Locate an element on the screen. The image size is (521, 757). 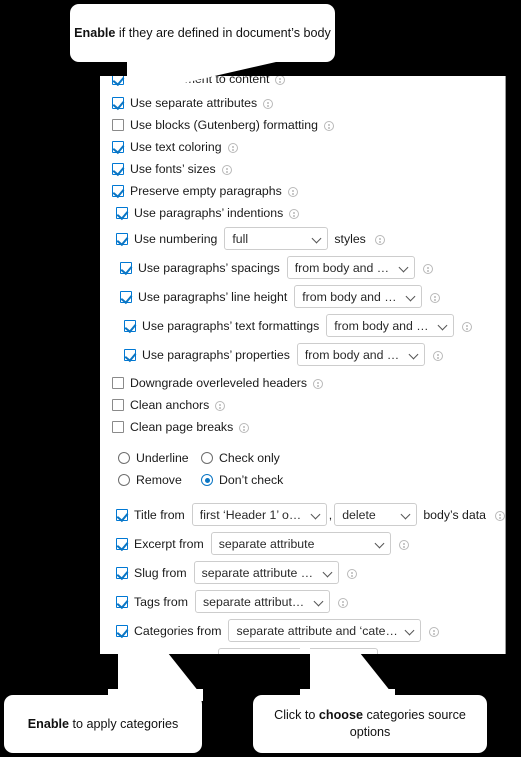
setting-row-tags-from: Tags from separate attribute and ‘tags’ is located at coordinates (308, 601).